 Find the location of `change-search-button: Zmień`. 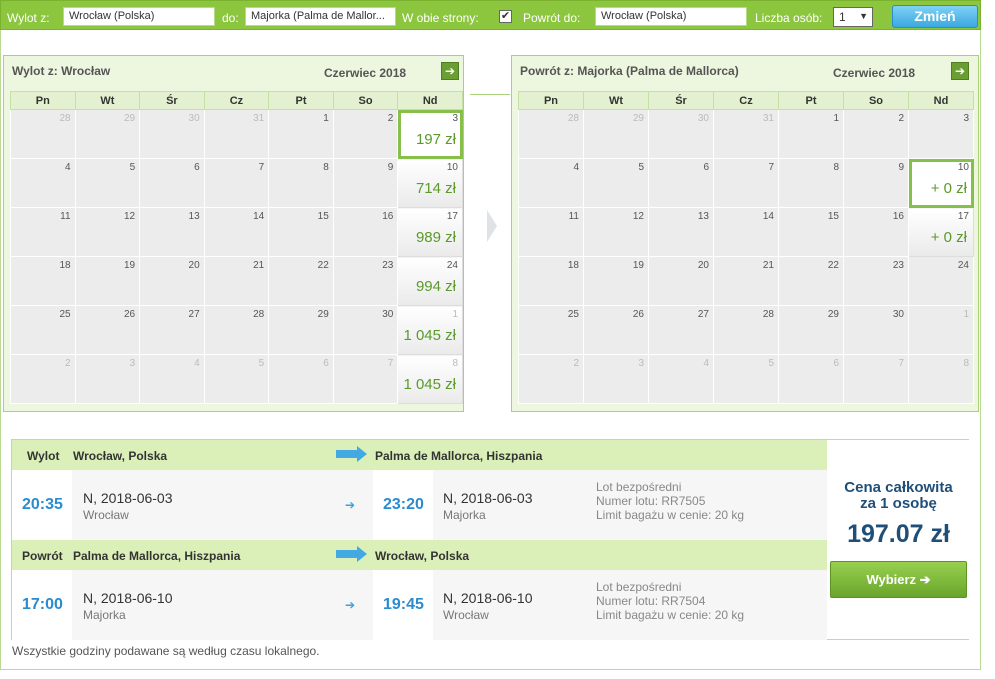

change-search-button: Zmień is located at coordinates (935, 16).